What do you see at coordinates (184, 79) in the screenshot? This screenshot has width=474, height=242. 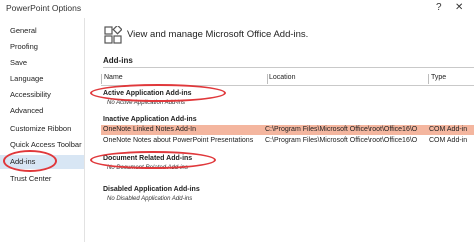 I see `column-header-name: Name` at bounding box center [184, 79].